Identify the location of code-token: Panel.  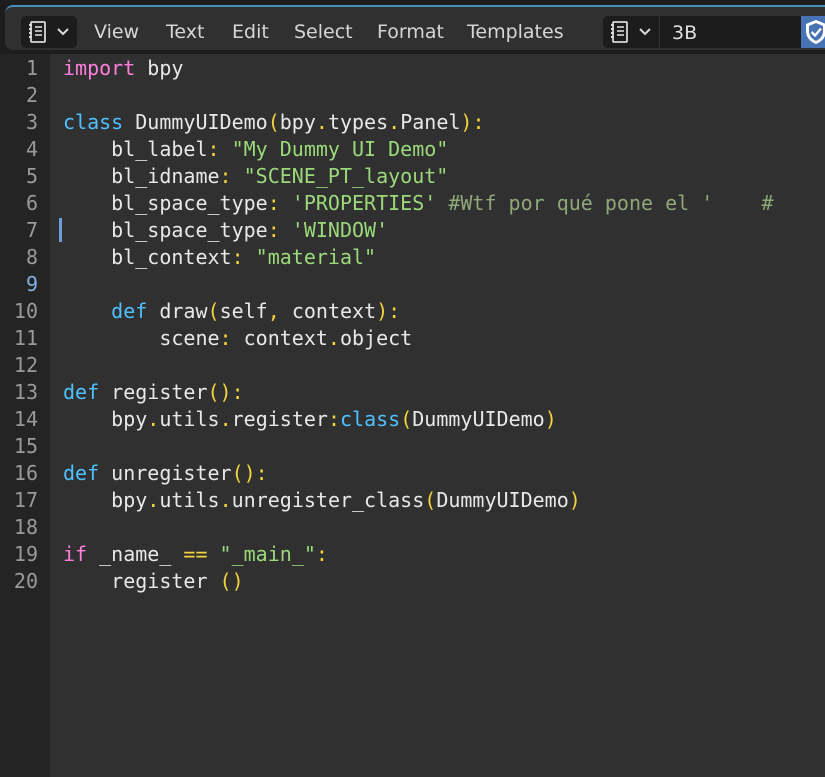
(430, 122).